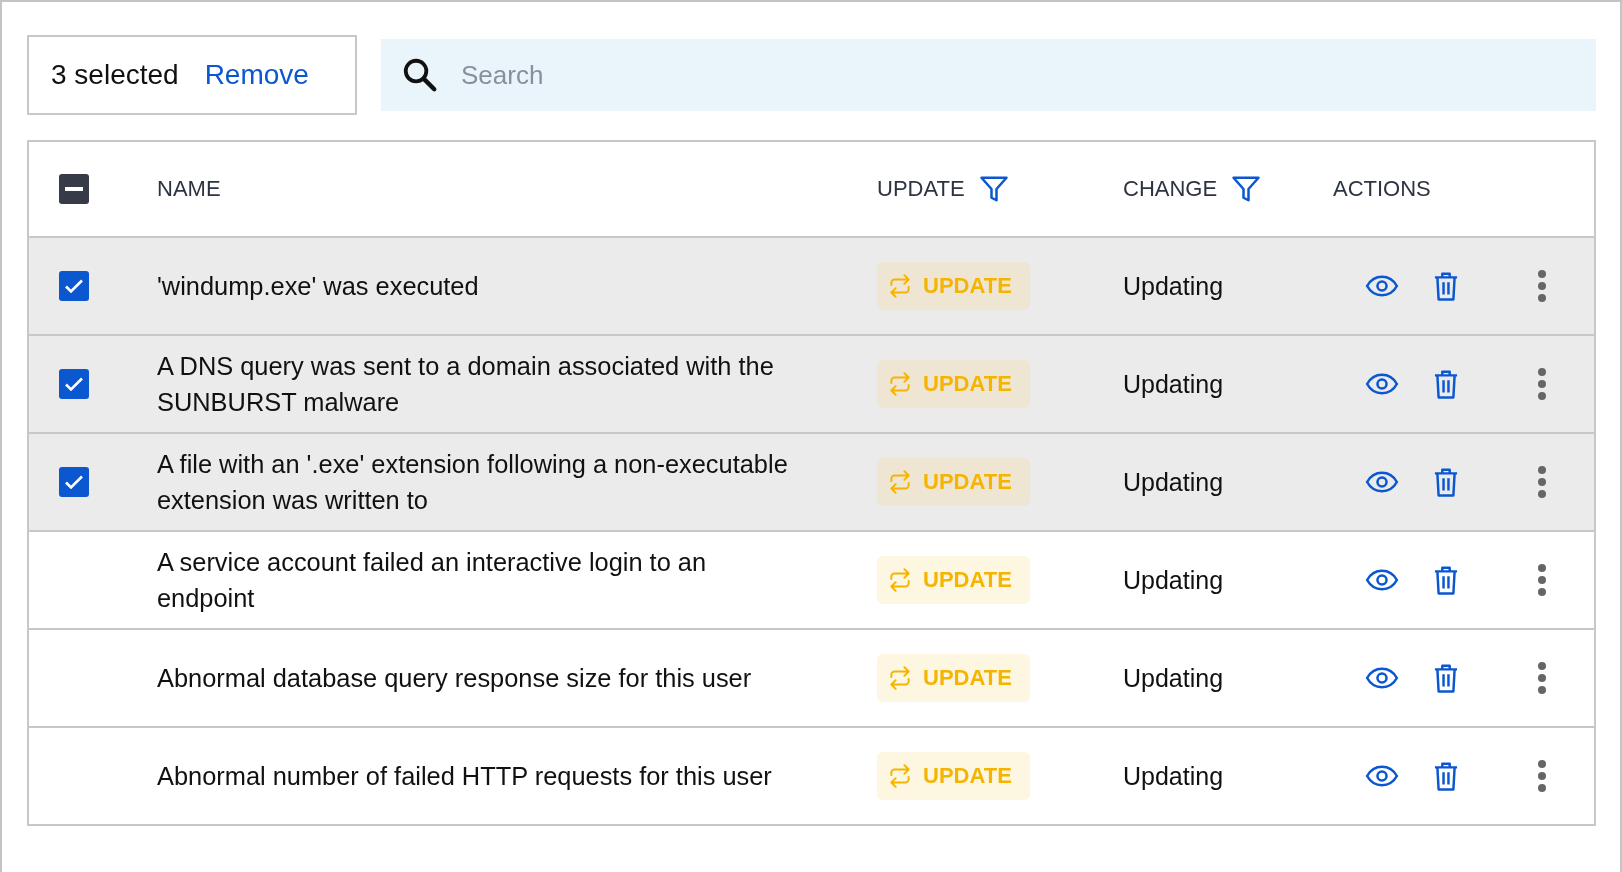 This screenshot has height=872, width=1622. What do you see at coordinates (1170, 189) in the screenshot?
I see `column-header: CHANGE` at bounding box center [1170, 189].